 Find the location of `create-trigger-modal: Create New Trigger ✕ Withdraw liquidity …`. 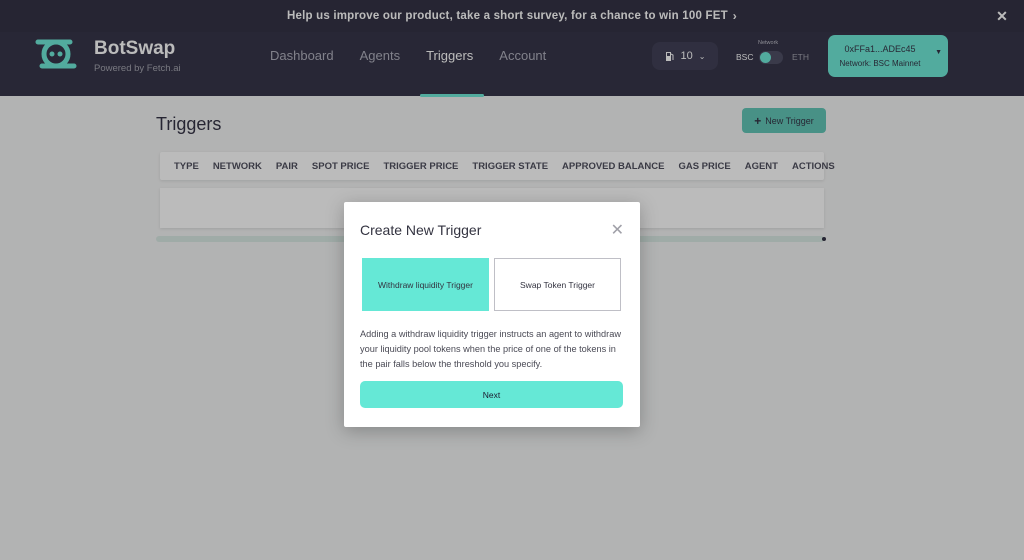

create-trigger-modal: Create New Trigger ✕ Withdraw liquidity … is located at coordinates (492, 314).